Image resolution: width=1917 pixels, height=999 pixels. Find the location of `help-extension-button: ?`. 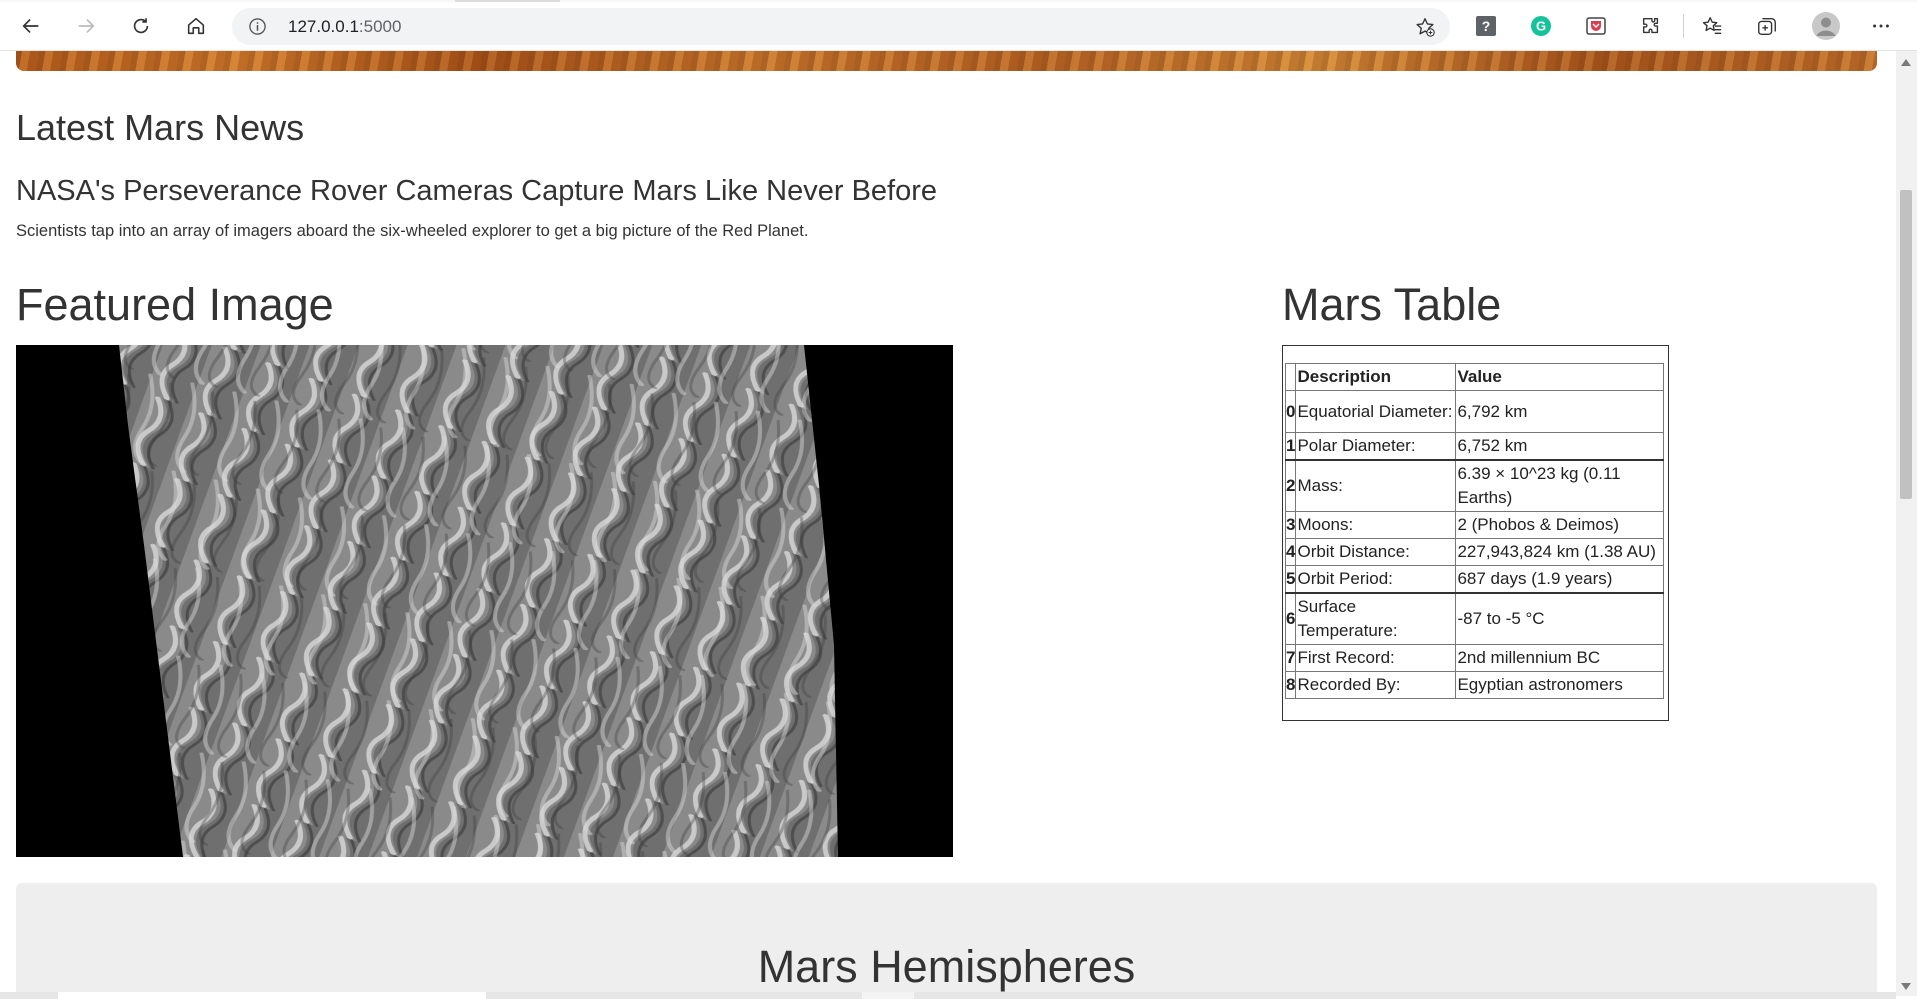

help-extension-button: ? is located at coordinates (1486, 26).